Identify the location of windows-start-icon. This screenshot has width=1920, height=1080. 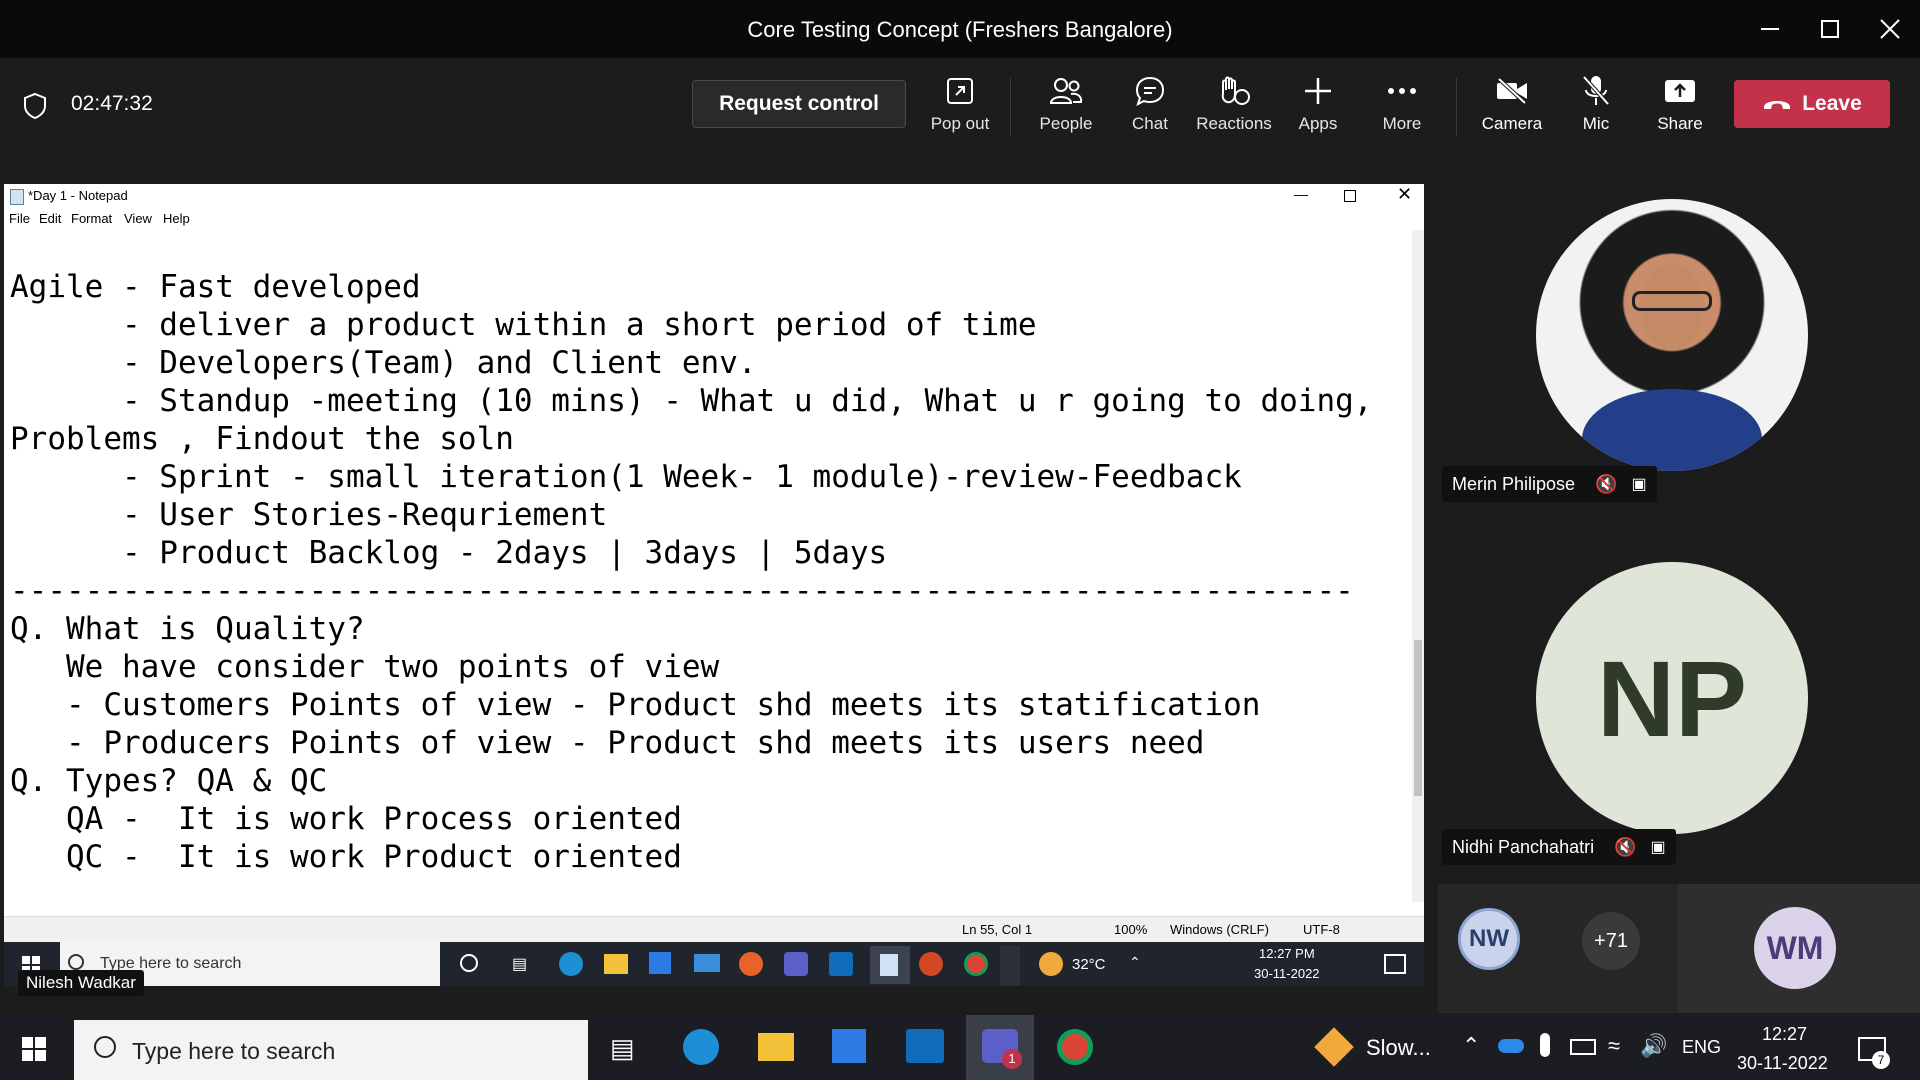
(34, 1051).